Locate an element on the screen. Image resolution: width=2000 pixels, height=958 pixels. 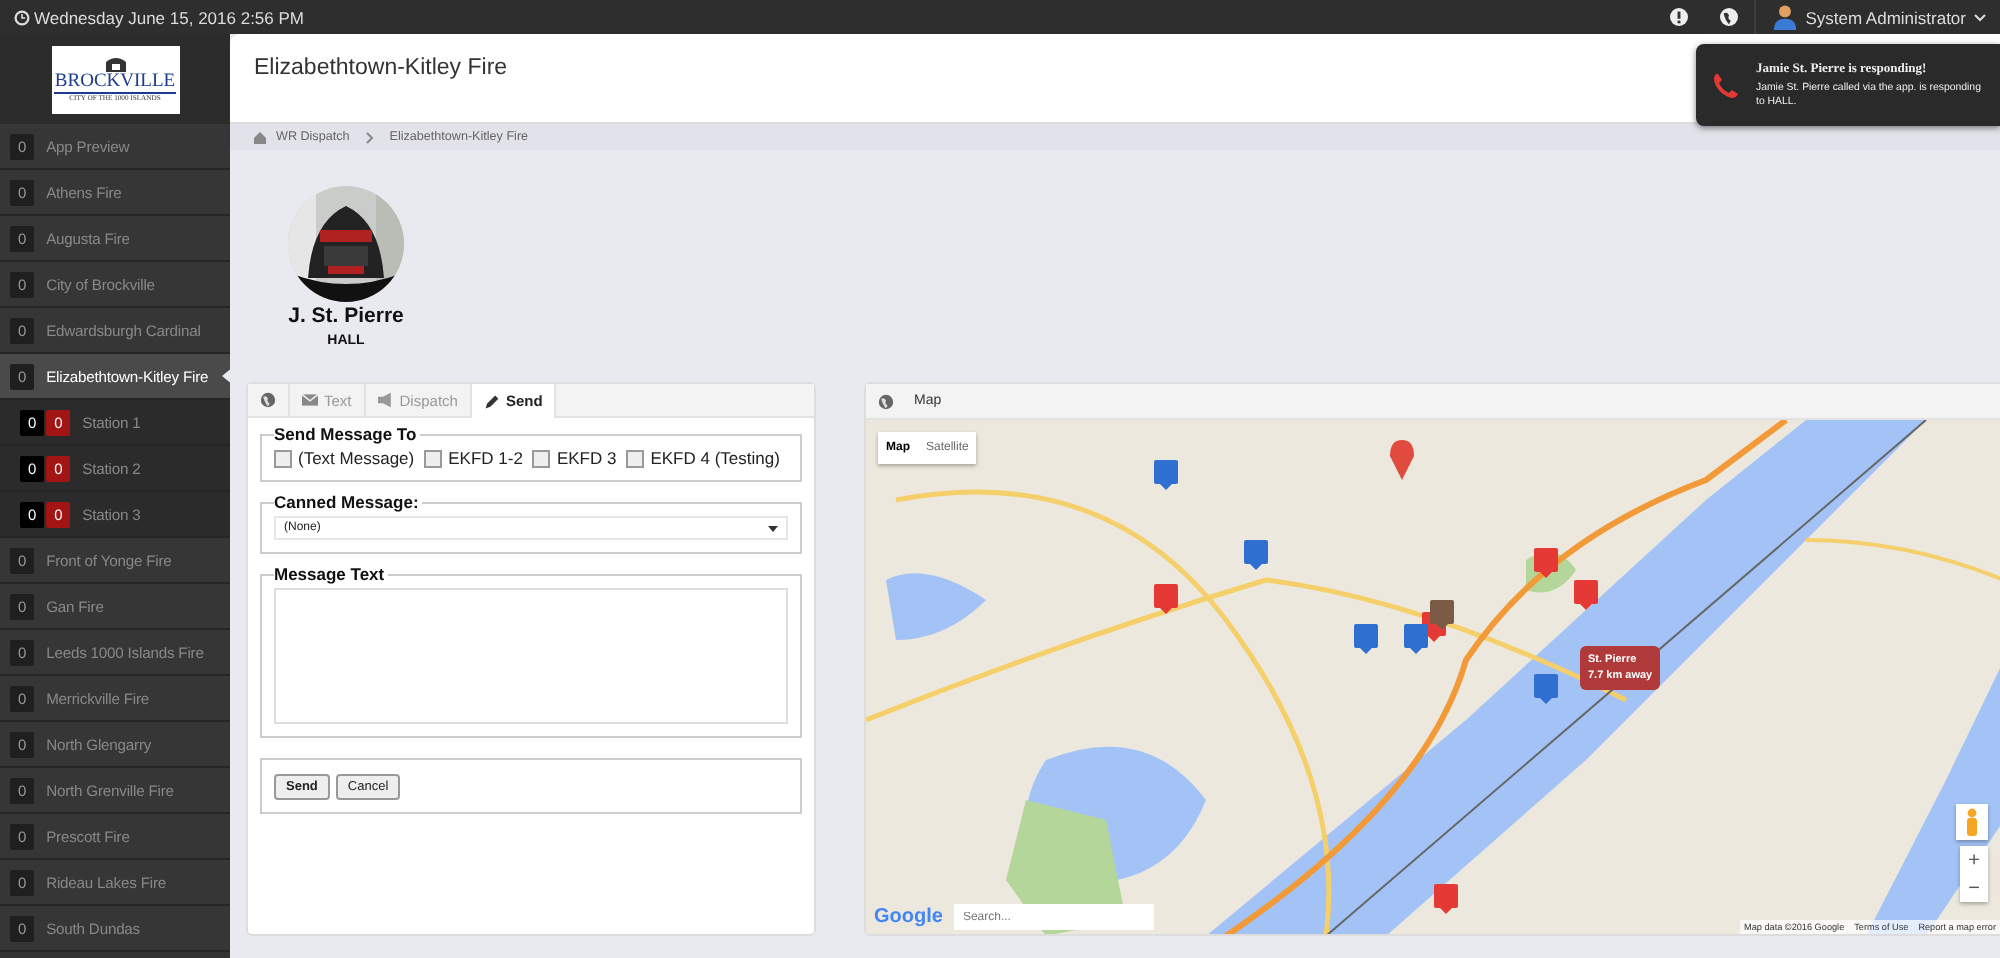
zoom-in-button: + is located at coordinates (1974, 860).